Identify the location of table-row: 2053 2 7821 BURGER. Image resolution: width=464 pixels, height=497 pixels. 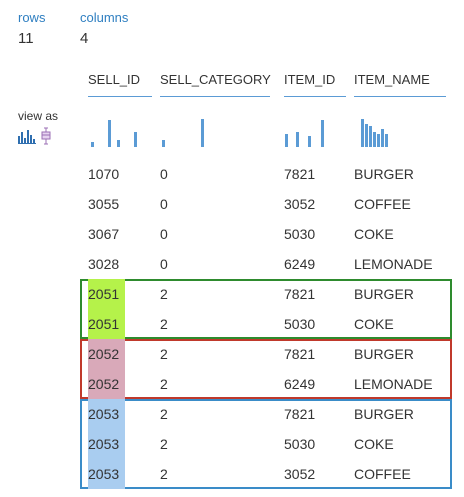
(265, 414).